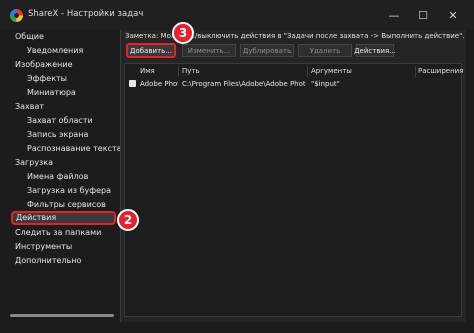 The image size is (474, 333). What do you see at coordinates (29, 37) in the screenshot?
I see `sidebar-item-general: Общие` at bounding box center [29, 37].